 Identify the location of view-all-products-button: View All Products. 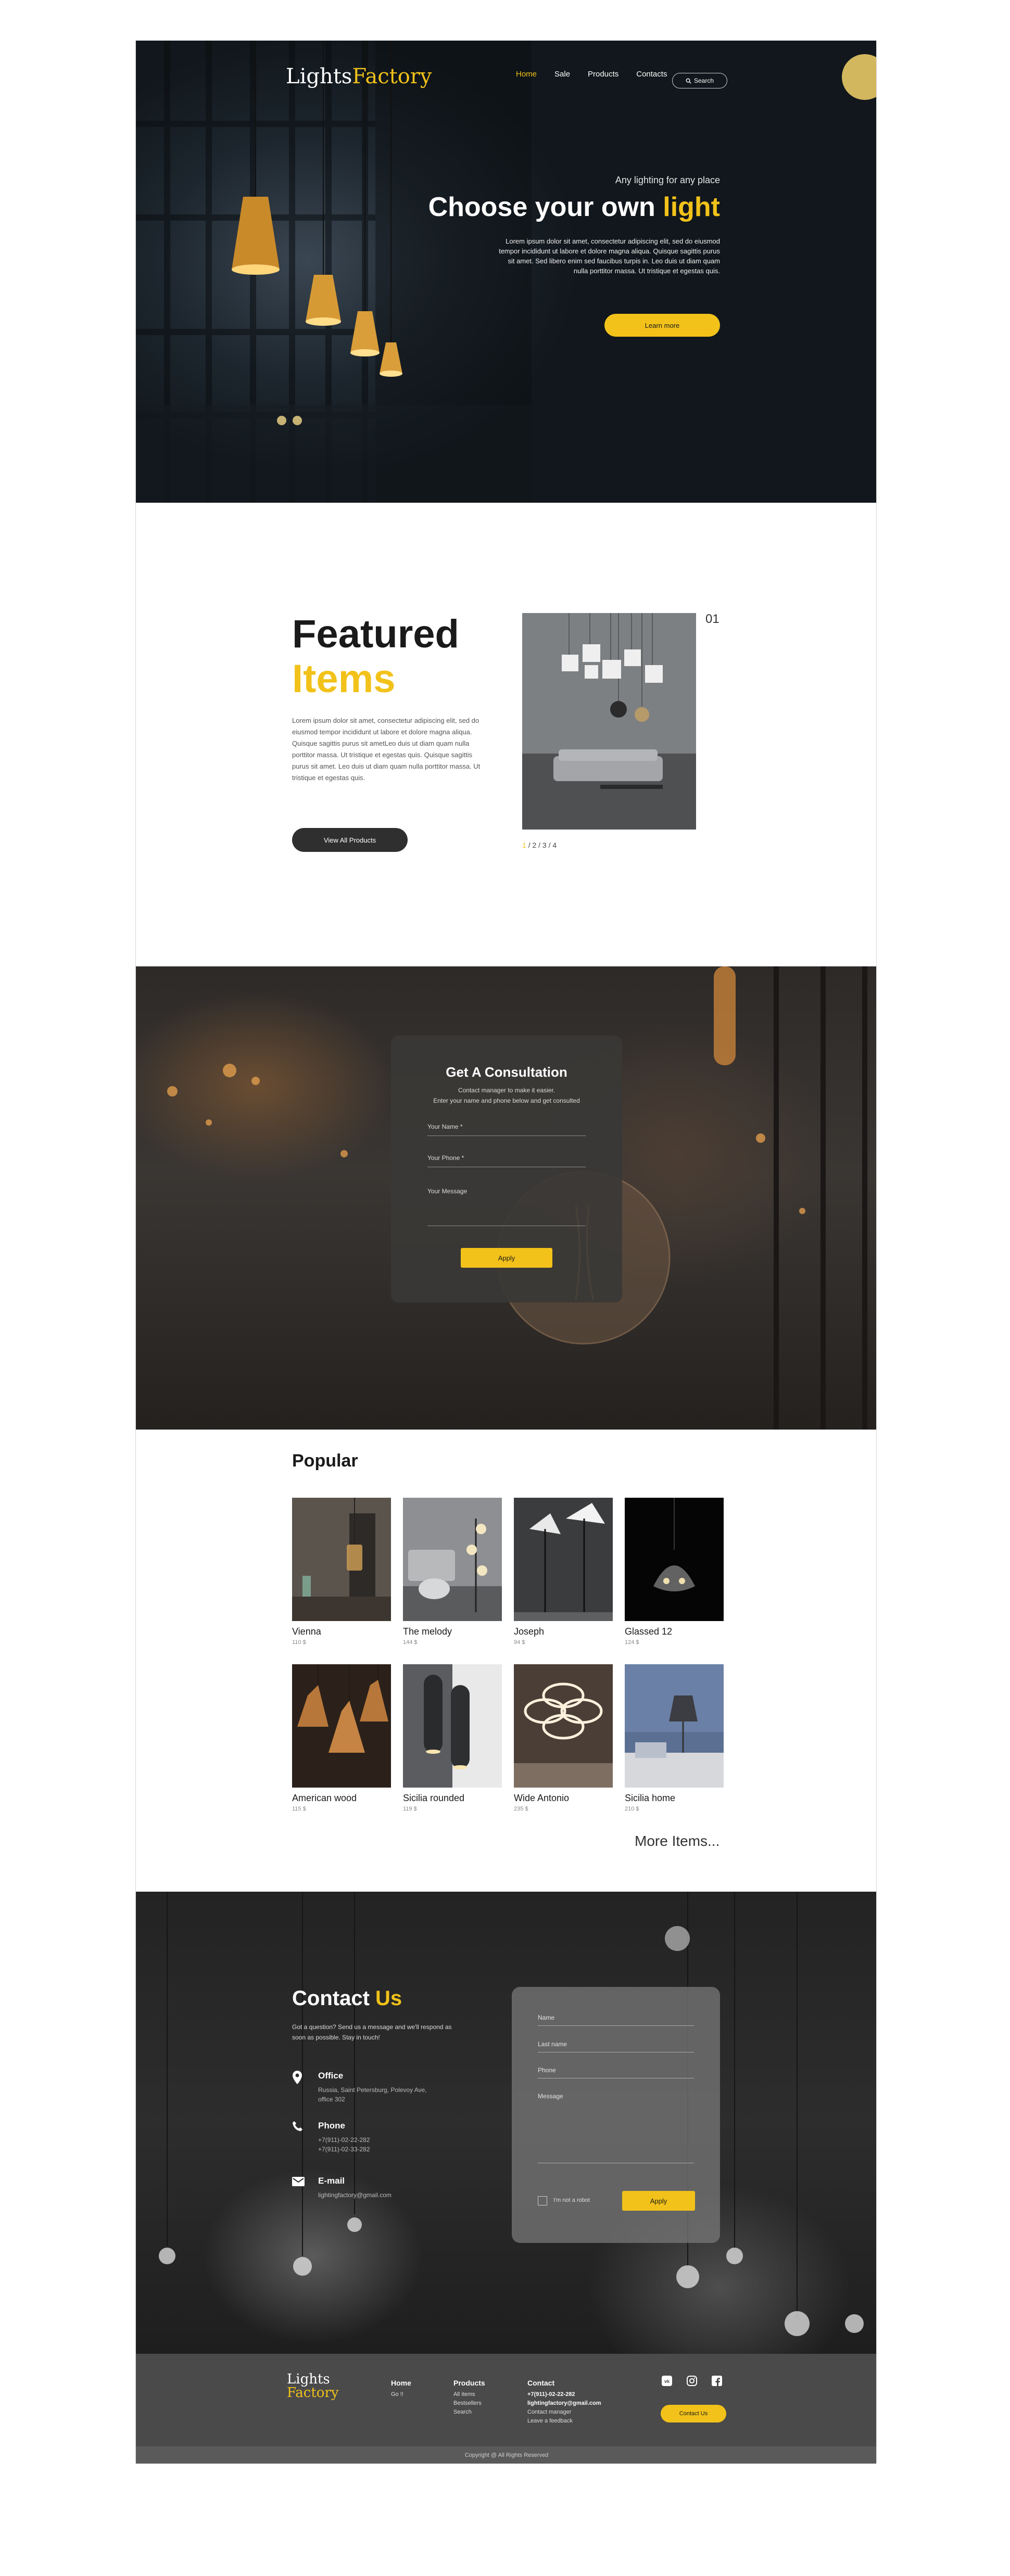
(350, 840).